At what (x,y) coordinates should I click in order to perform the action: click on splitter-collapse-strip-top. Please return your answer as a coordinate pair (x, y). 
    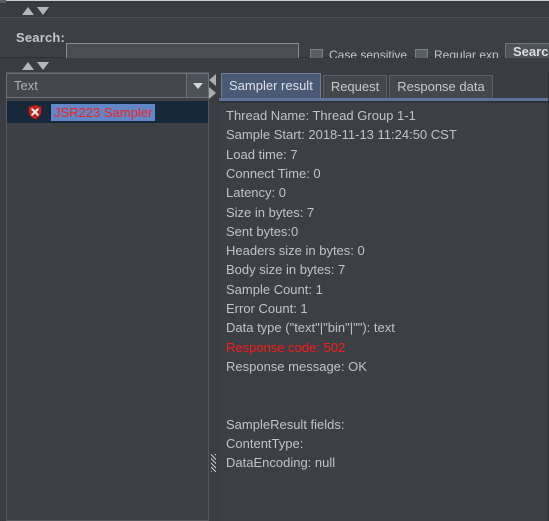
    Looking at the image, I should click on (274, 10).